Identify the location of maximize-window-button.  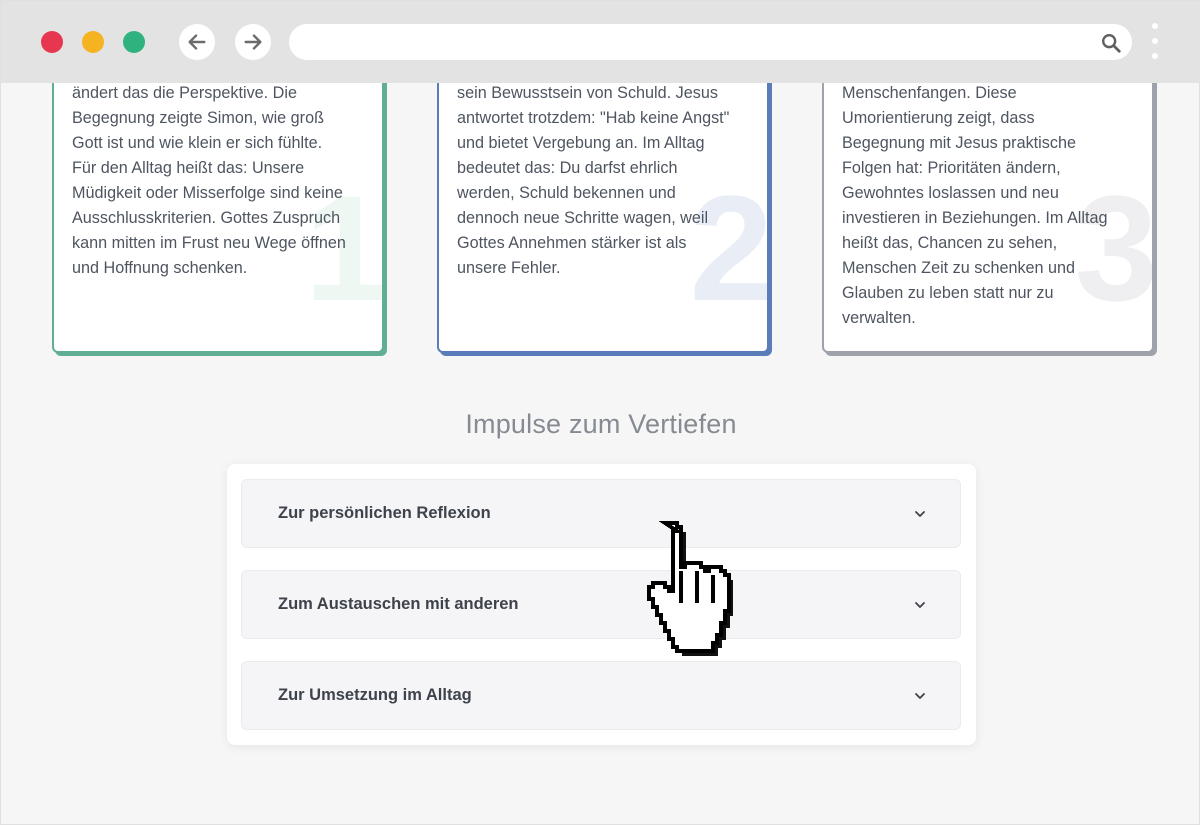
(134, 42).